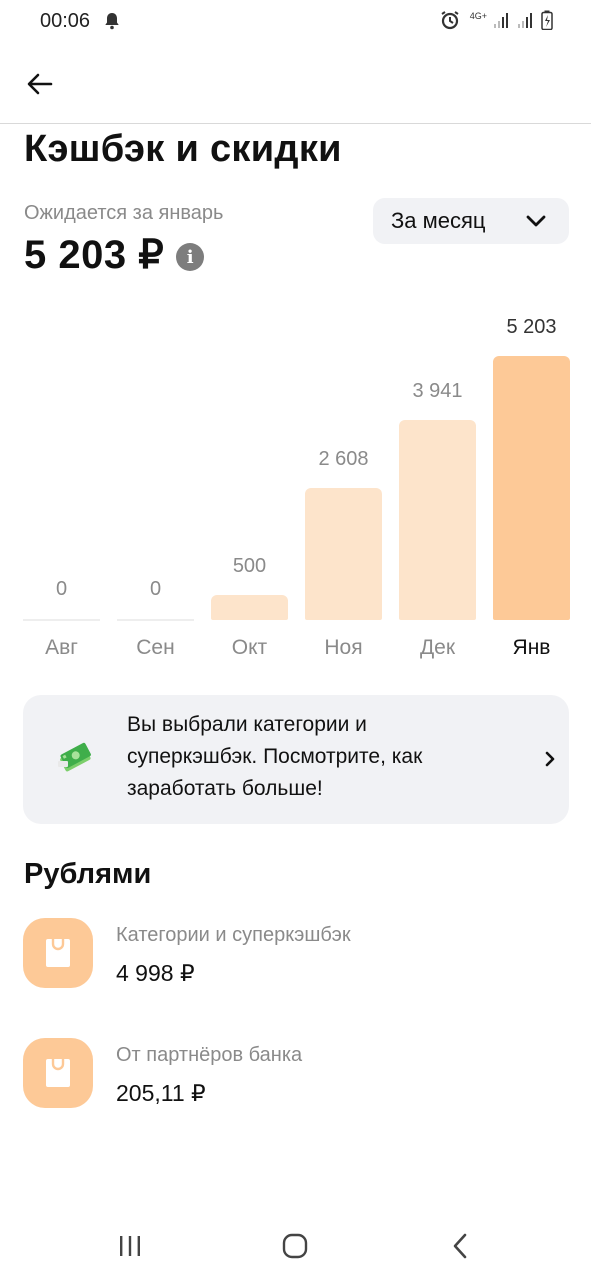  I want to click on bar-column: 5 203 Янв, so click(531, 490).